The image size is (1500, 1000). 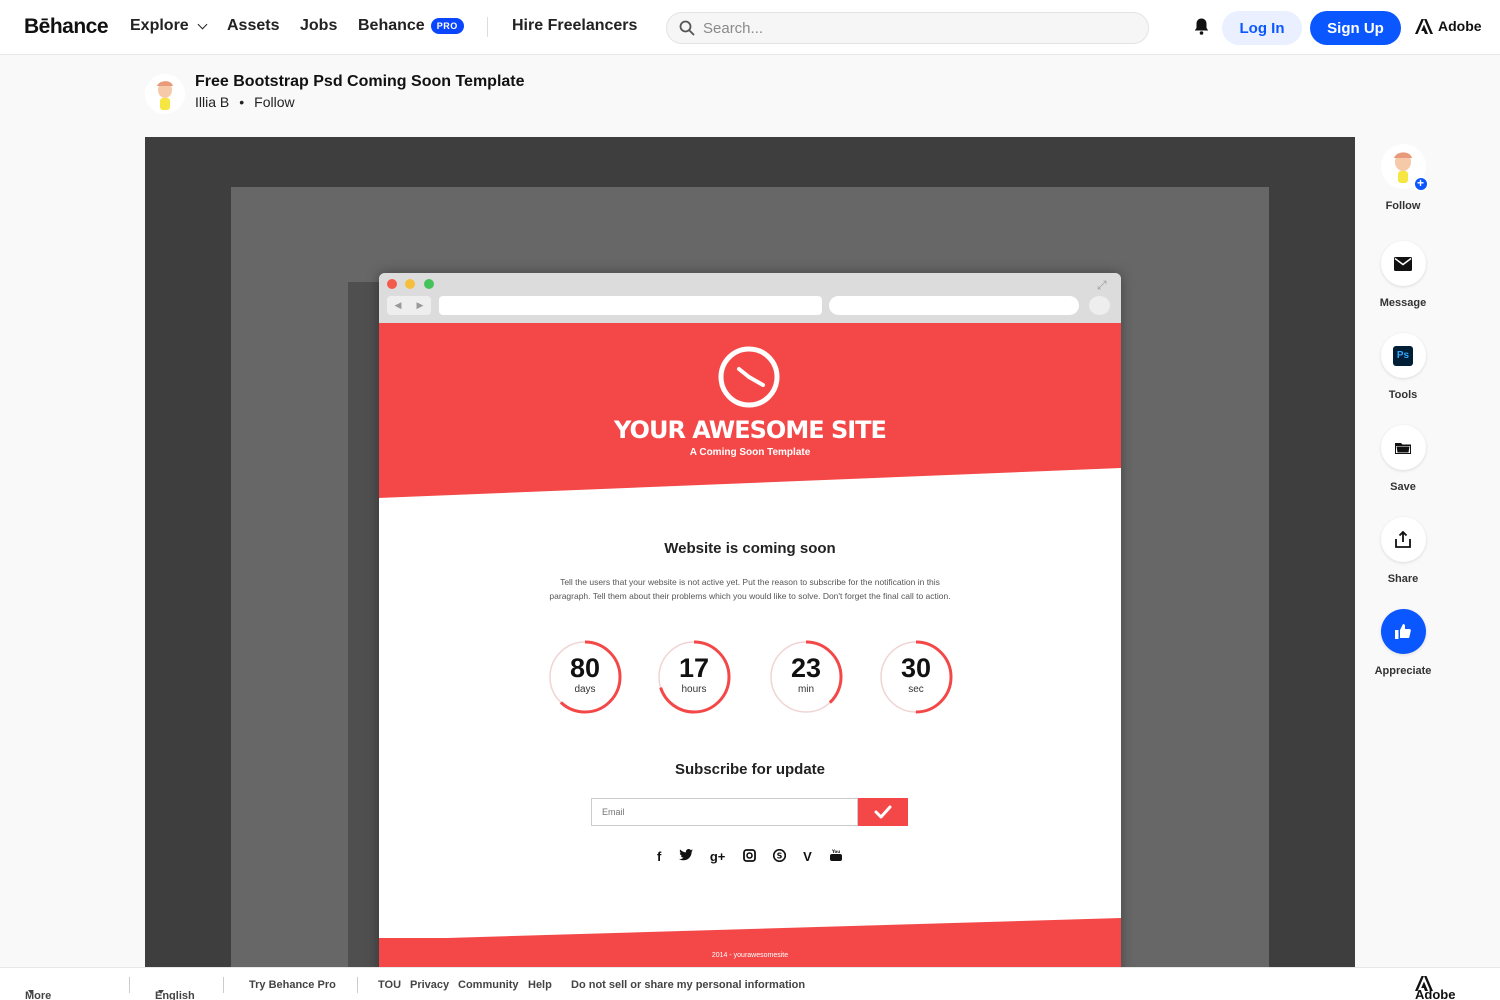 What do you see at coordinates (806, 689) in the screenshot?
I see `counter-unit: min` at bounding box center [806, 689].